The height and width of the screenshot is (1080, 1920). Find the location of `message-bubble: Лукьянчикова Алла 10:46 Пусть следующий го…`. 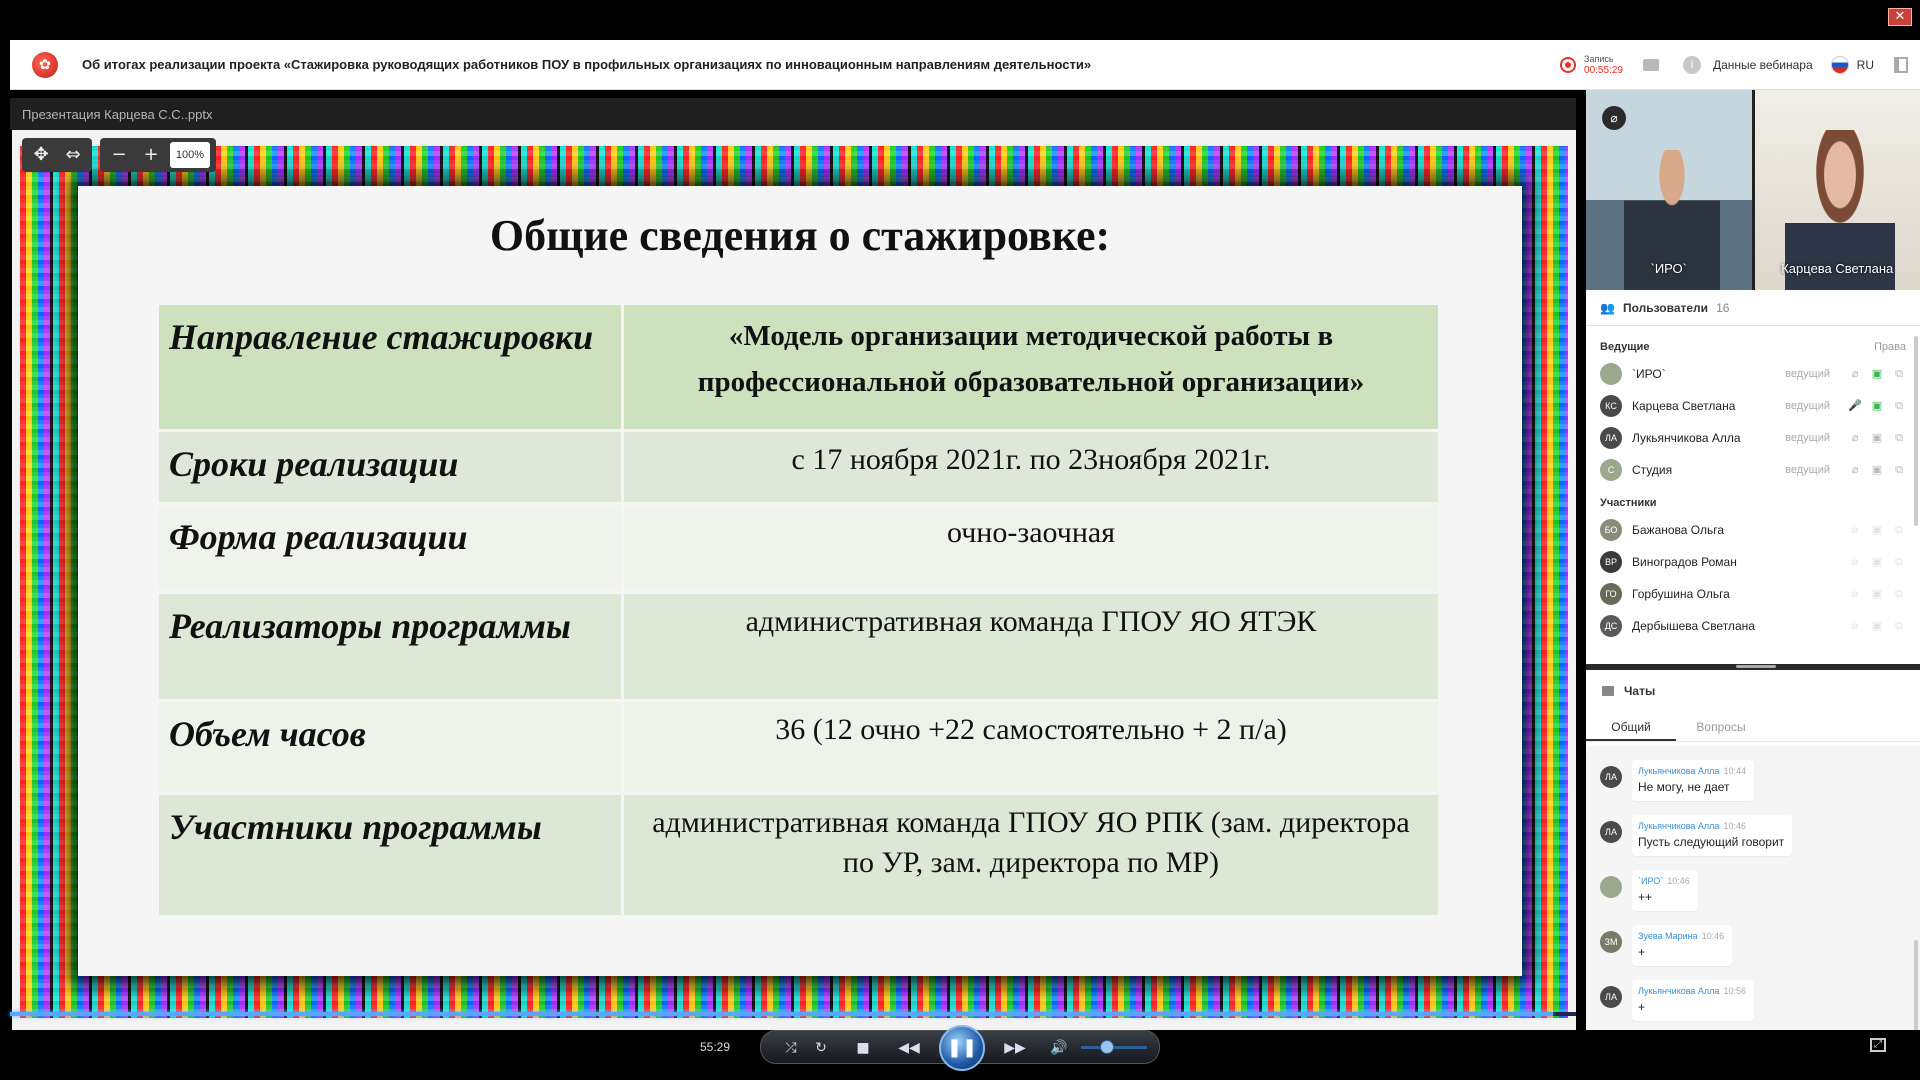

message-bubble: Лукьянчикова Алла 10:46 Пусть следующий го… is located at coordinates (1712, 835).